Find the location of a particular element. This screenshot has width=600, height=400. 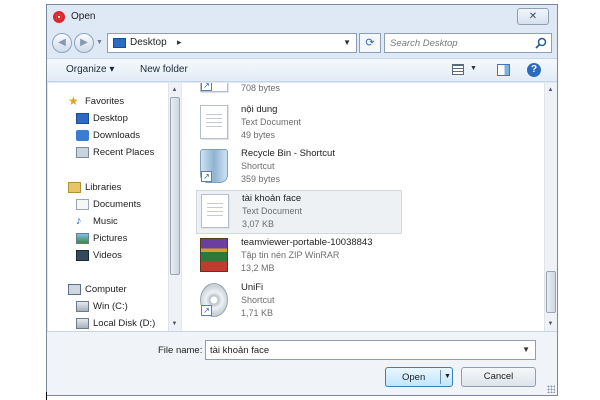

command-toolbar: Organize ▾ New folder ▼ ? is located at coordinates (302, 70).